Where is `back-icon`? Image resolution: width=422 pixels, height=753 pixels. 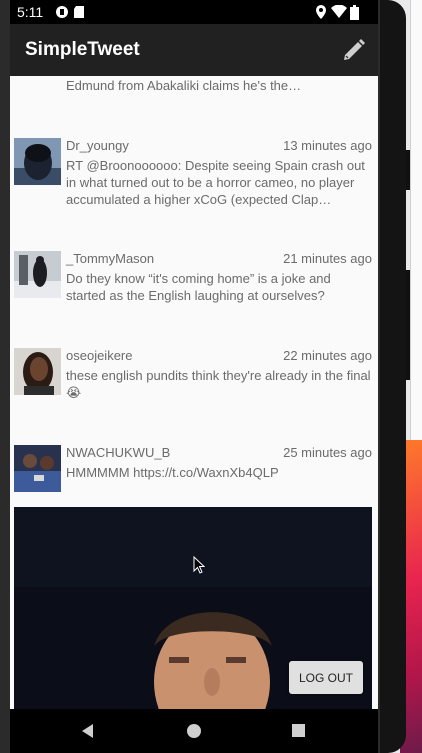
back-icon is located at coordinates (88, 731).